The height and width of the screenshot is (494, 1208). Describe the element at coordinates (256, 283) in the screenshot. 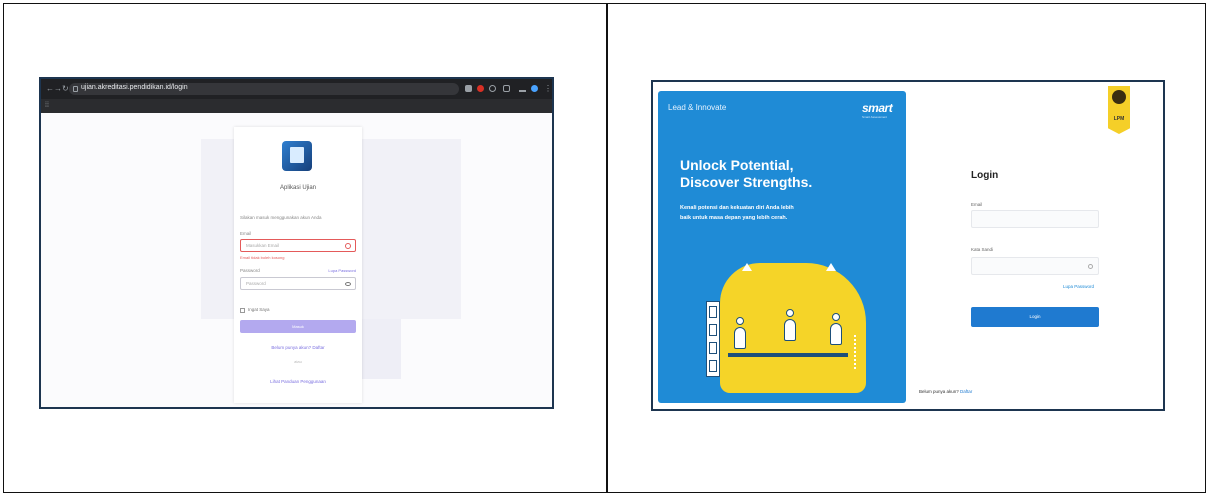

I see `password-placeholder: Password` at that location.